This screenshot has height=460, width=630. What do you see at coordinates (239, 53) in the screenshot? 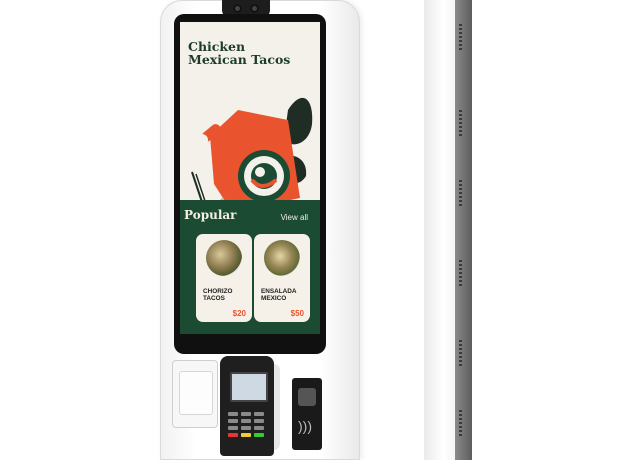
I see `hero-title: Chicken Mexican Tacos` at bounding box center [239, 53].